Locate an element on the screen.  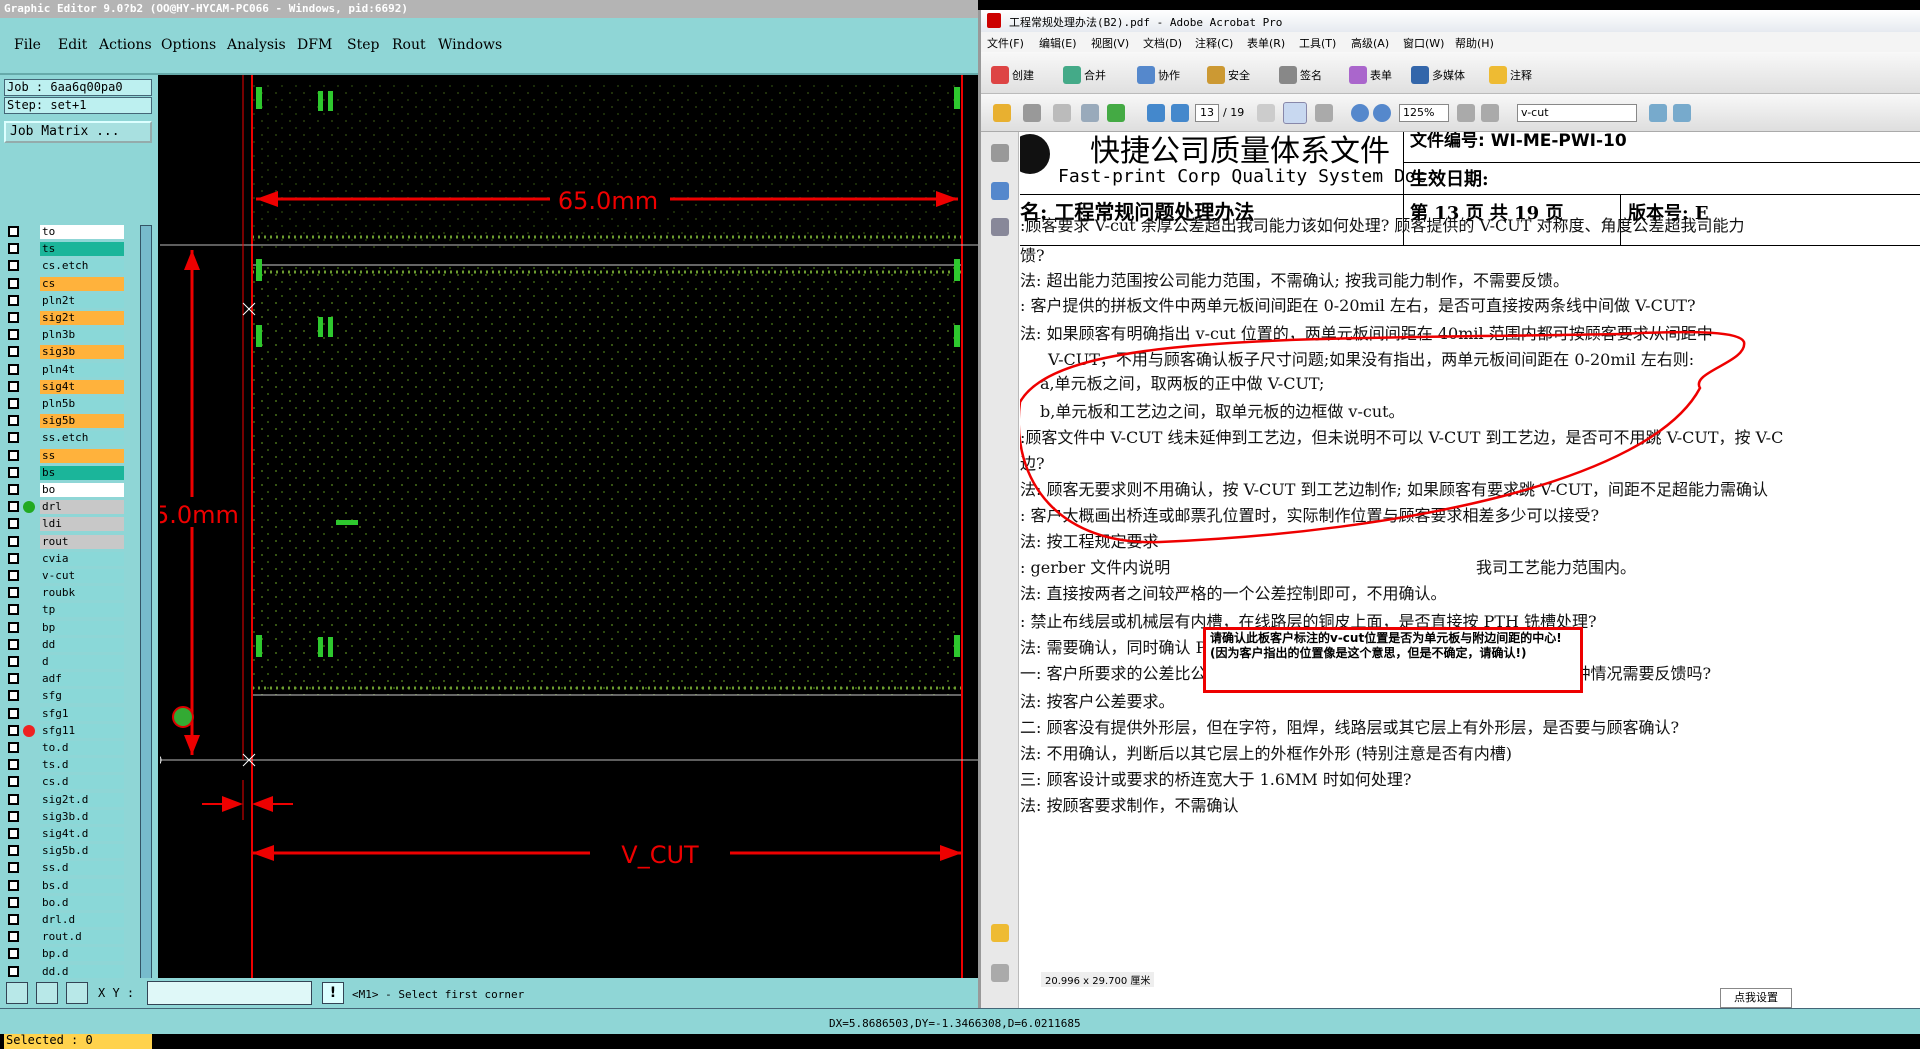
layer-row: drl.d is located at coordinates (65, 920).